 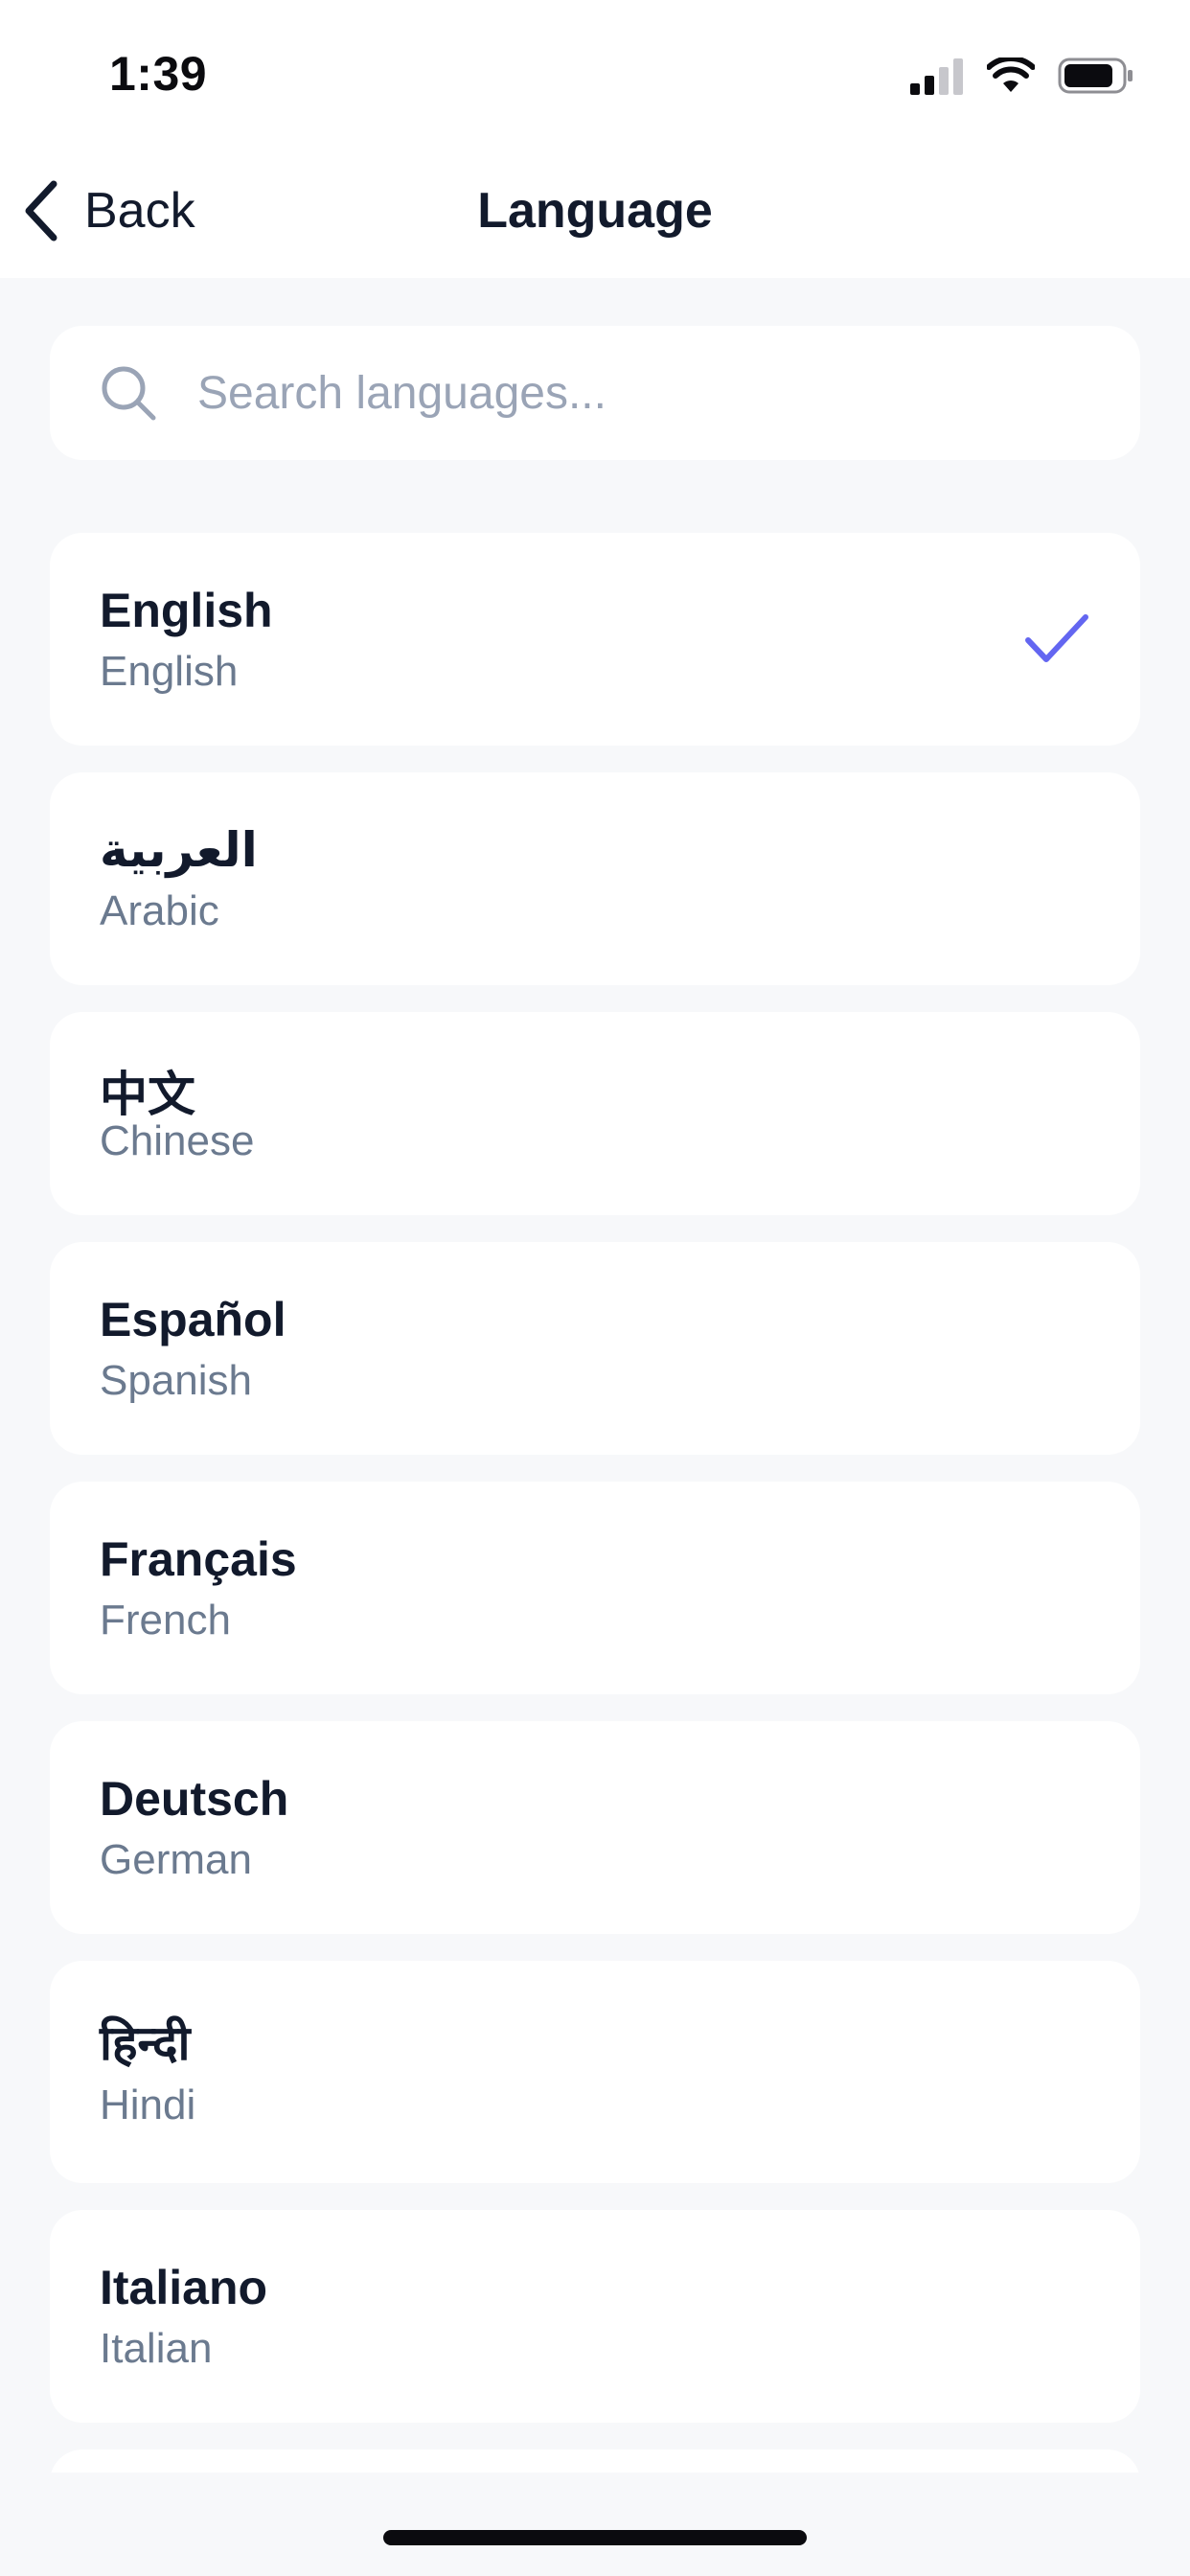 I want to click on wifi-icon, so click(x=1011, y=75).